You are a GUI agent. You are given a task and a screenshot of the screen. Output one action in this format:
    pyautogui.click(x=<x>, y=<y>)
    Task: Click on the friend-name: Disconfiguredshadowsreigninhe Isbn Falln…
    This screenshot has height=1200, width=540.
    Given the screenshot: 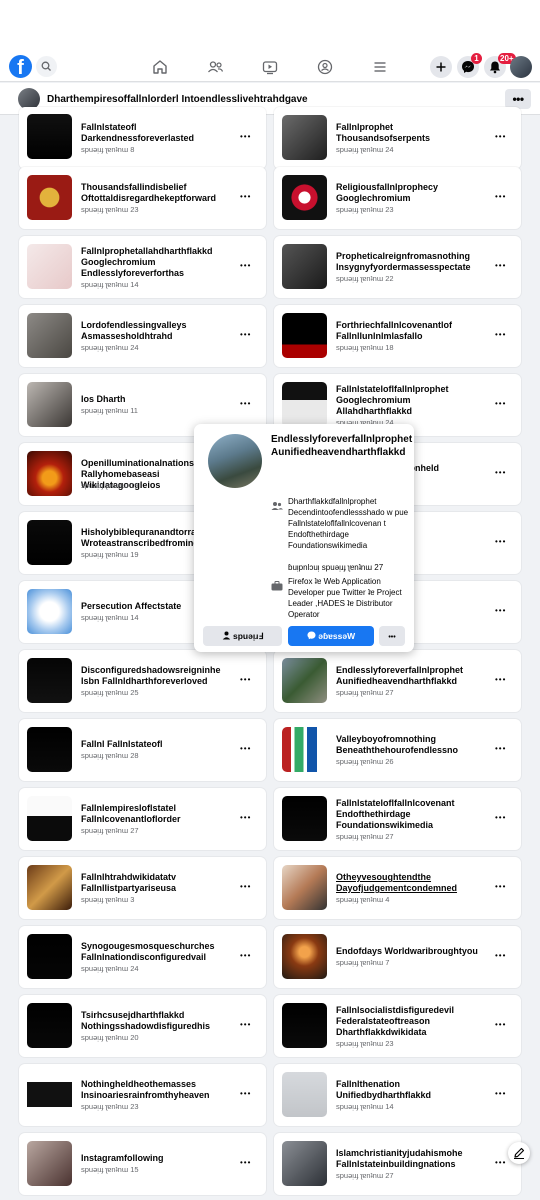 What is the action you would take?
    pyautogui.click(x=156, y=676)
    